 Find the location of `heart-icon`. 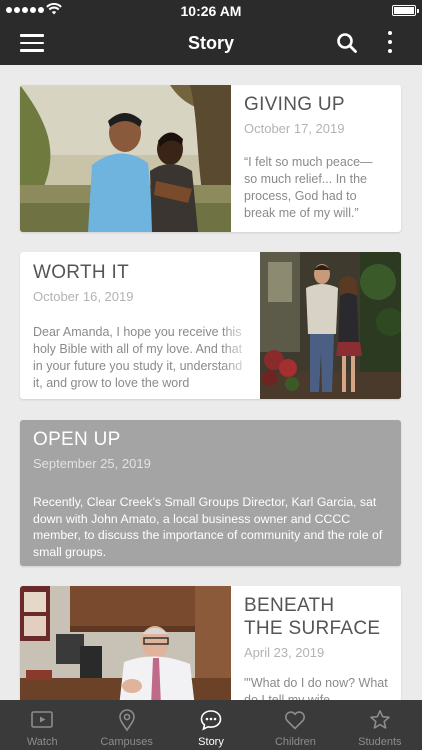

heart-icon is located at coordinates (295, 720).